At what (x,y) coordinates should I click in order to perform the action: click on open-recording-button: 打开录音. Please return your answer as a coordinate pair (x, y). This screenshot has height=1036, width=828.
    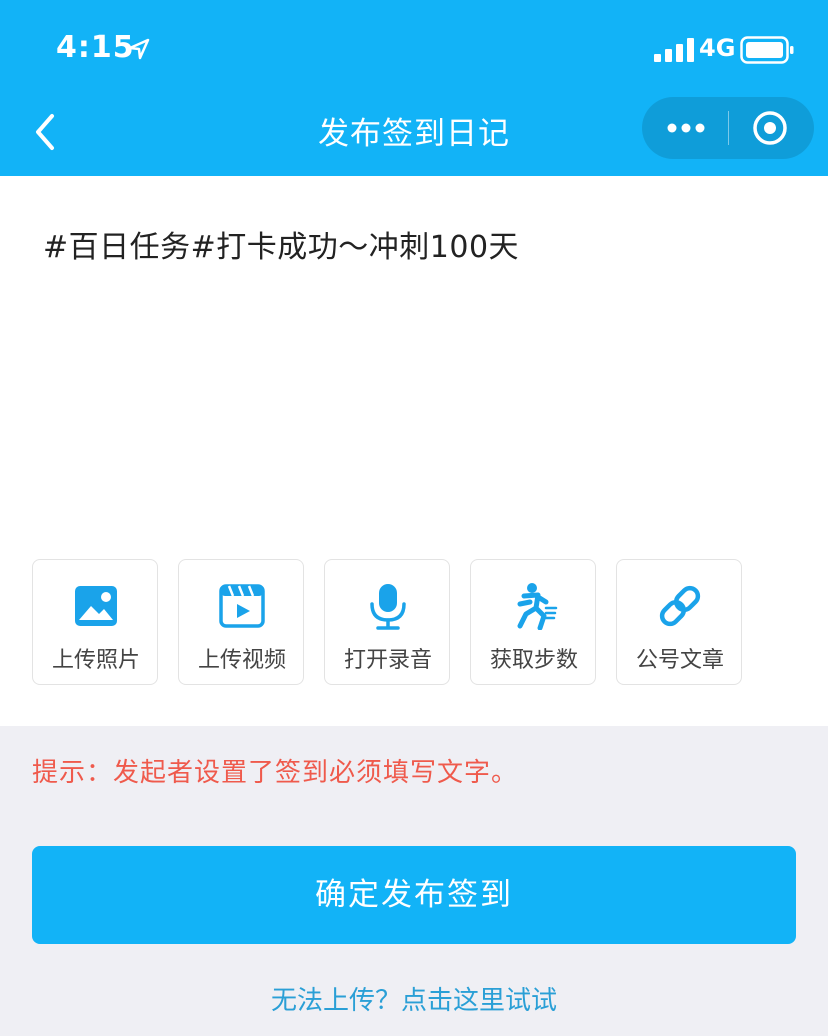
    Looking at the image, I should click on (387, 622).